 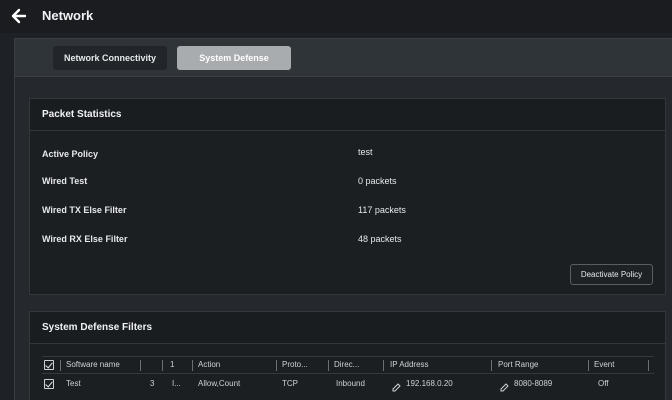 I want to click on column-header-1: 1, so click(x=172, y=364).